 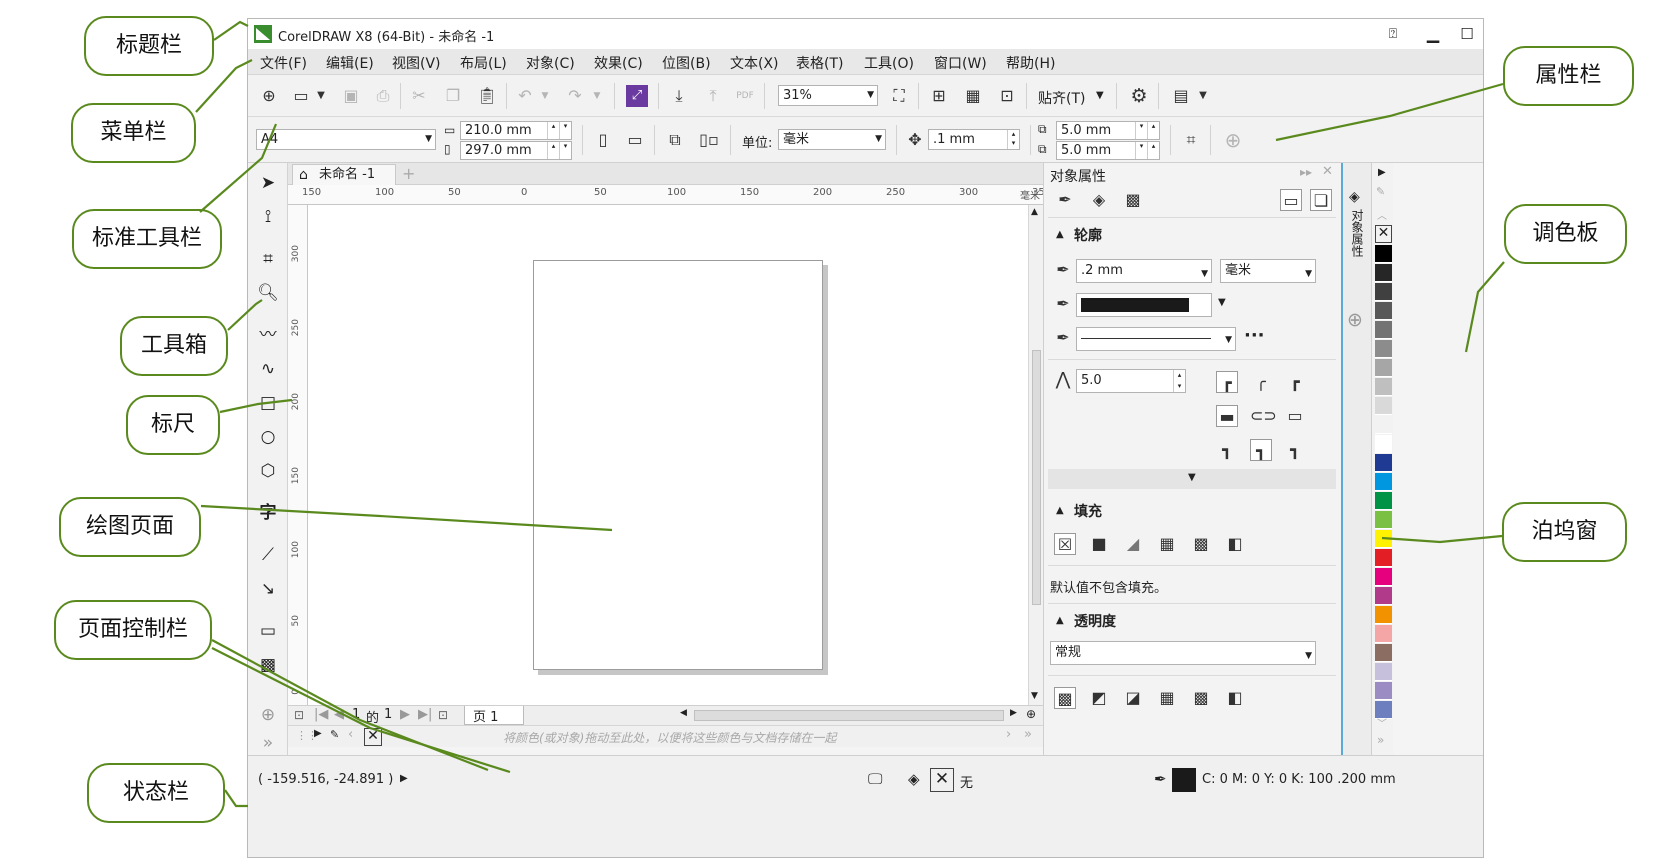 What do you see at coordinates (1254, 335) in the screenshot?
I see `more-options-icon: ···` at bounding box center [1254, 335].